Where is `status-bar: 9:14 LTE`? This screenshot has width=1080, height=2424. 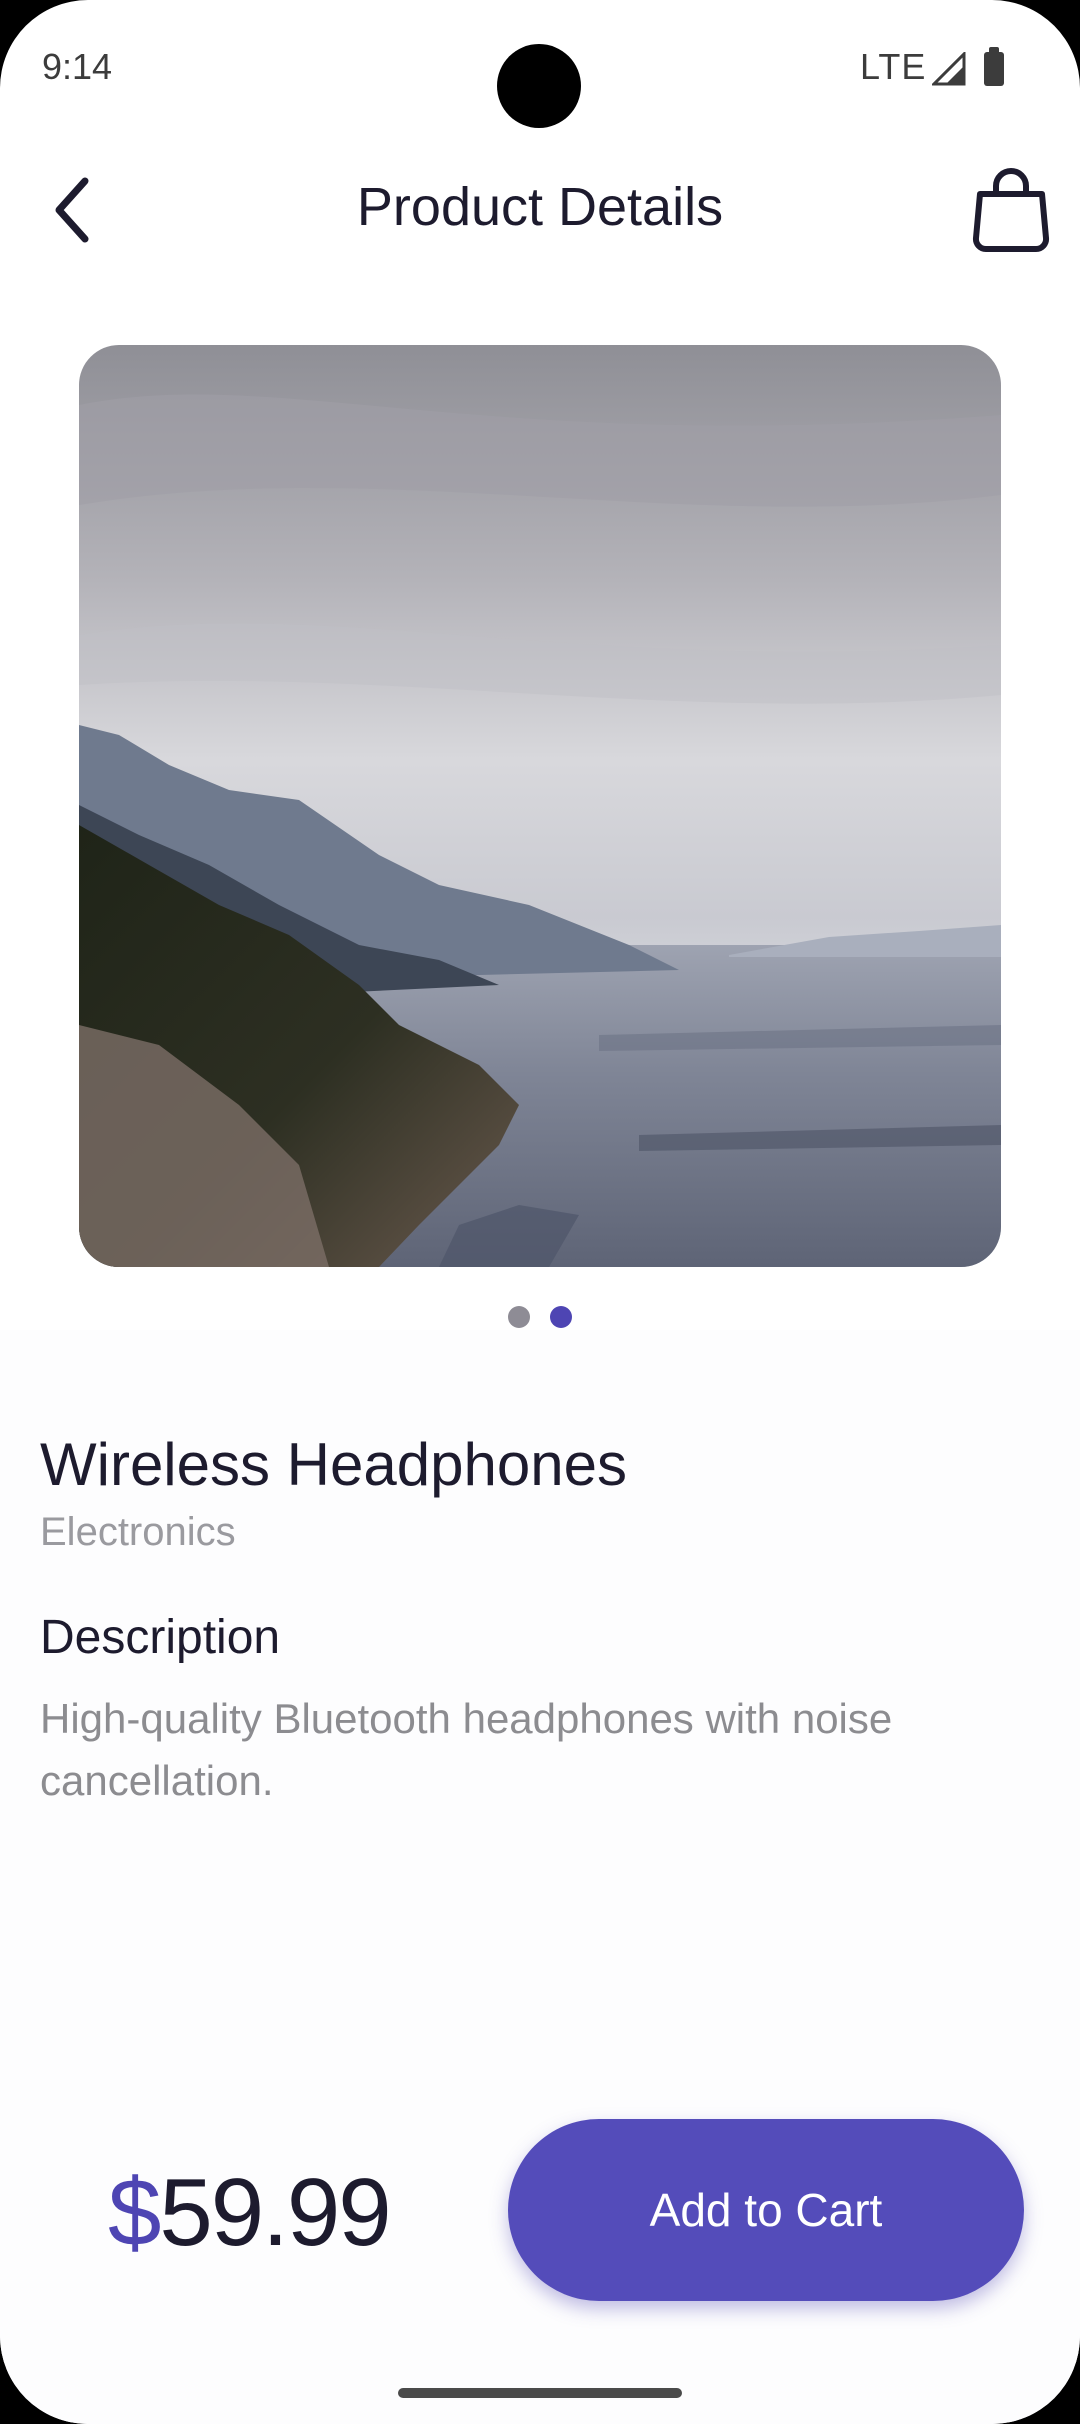 status-bar: 9:14 LTE is located at coordinates (540, 70).